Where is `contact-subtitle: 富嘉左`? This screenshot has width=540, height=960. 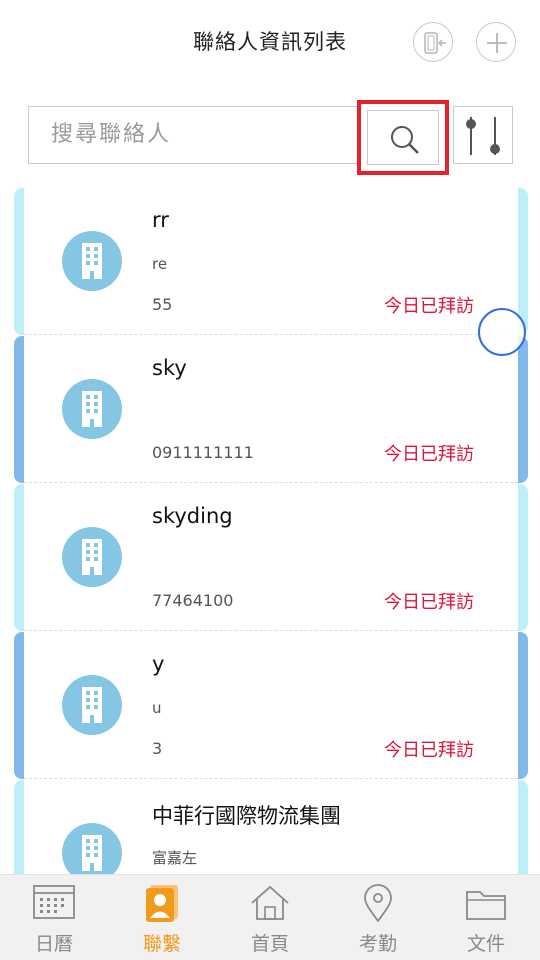 contact-subtitle: 富嘉左 is located at coordinates (175, 858).